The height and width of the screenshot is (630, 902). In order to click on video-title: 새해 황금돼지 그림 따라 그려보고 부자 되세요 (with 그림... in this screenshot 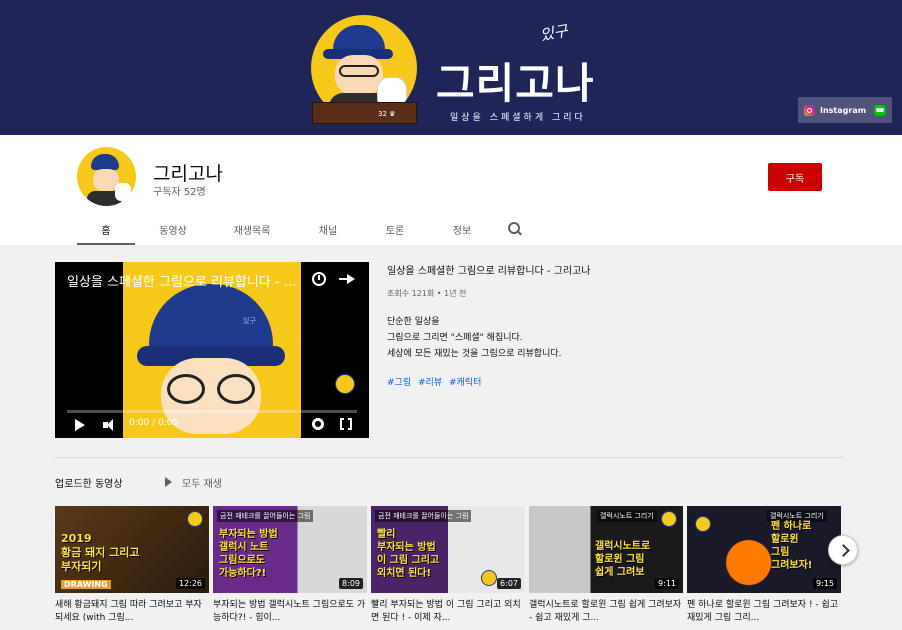, I will do `click(132, 612)`.